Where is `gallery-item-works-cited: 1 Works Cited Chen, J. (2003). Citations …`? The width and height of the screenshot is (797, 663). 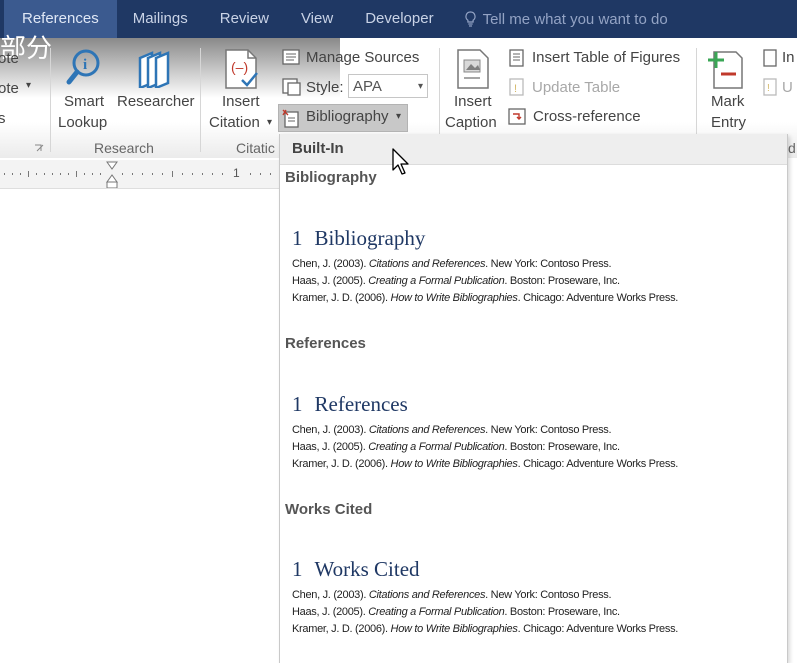 gallery-item-works-cited: 1 Works Cited Chen, J. (2003). Citations … is located at coordinates (533, 578).